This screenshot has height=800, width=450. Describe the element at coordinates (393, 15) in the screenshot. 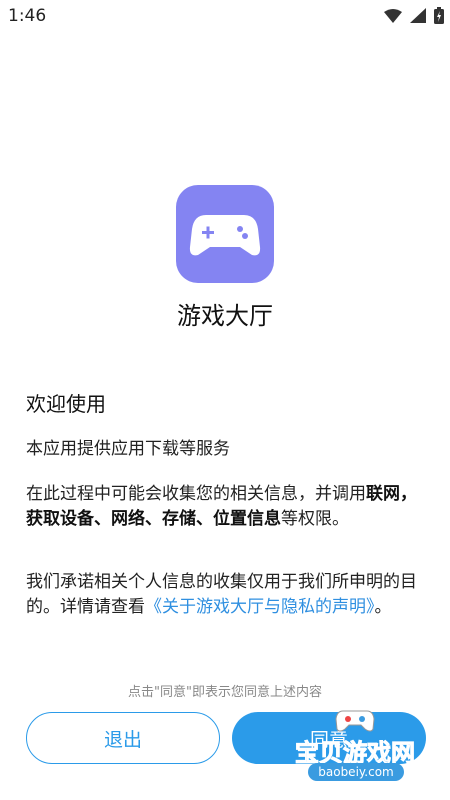

I see `wifi-icon` at that location.